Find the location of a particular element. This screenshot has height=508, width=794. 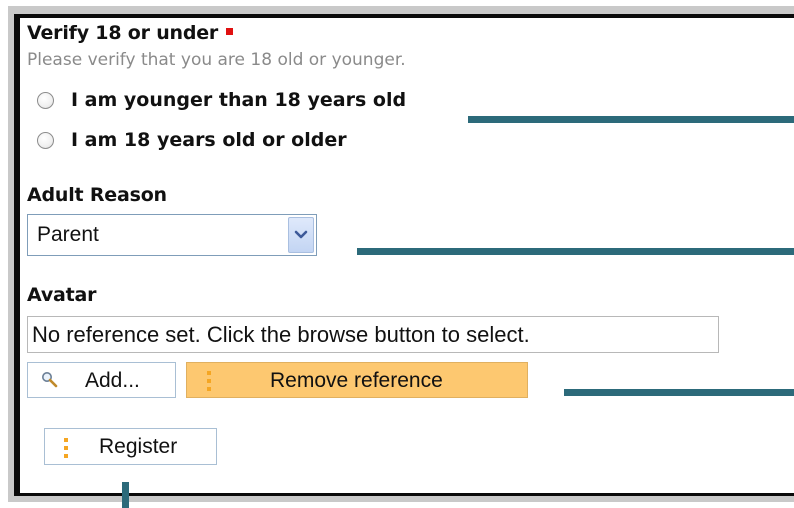

adult-reason-select: Parent is located at coordinates (172, 235).